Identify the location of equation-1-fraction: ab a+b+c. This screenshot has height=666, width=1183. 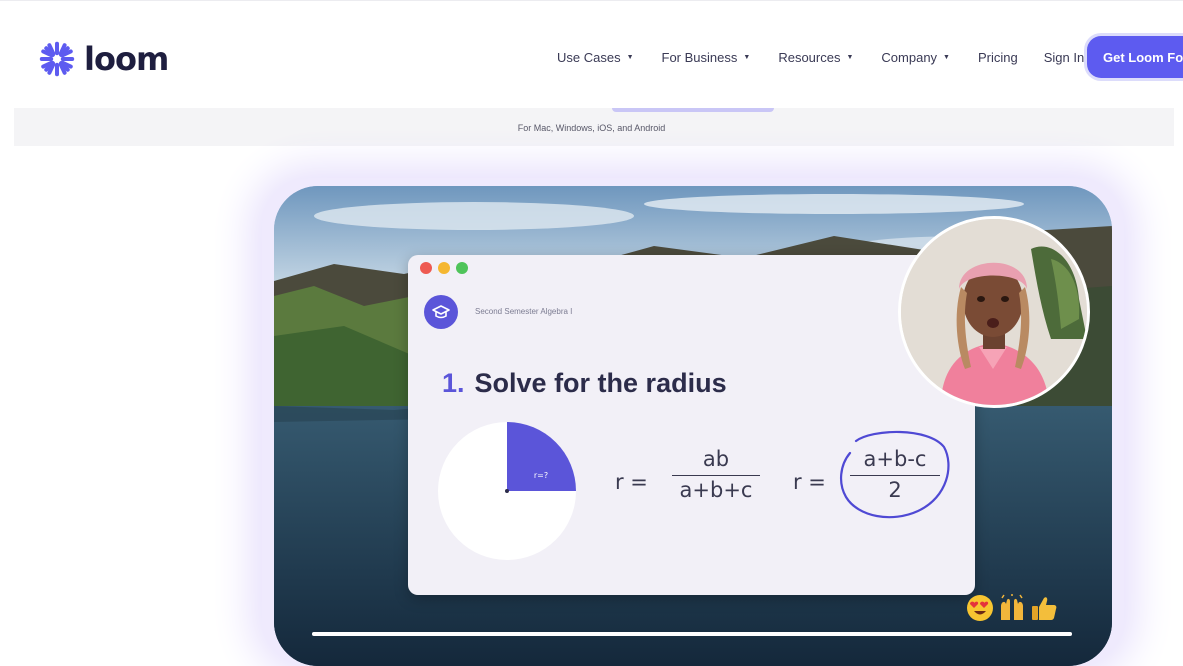
(716, 474).